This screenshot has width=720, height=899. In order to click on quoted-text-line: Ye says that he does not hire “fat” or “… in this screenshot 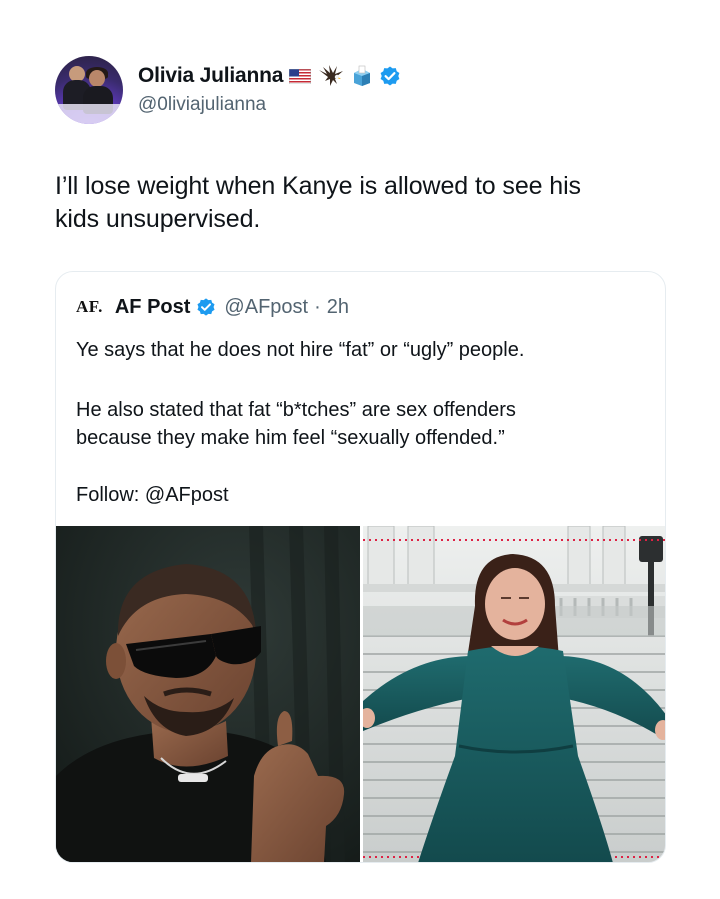, I will do `click(300, 350)`.